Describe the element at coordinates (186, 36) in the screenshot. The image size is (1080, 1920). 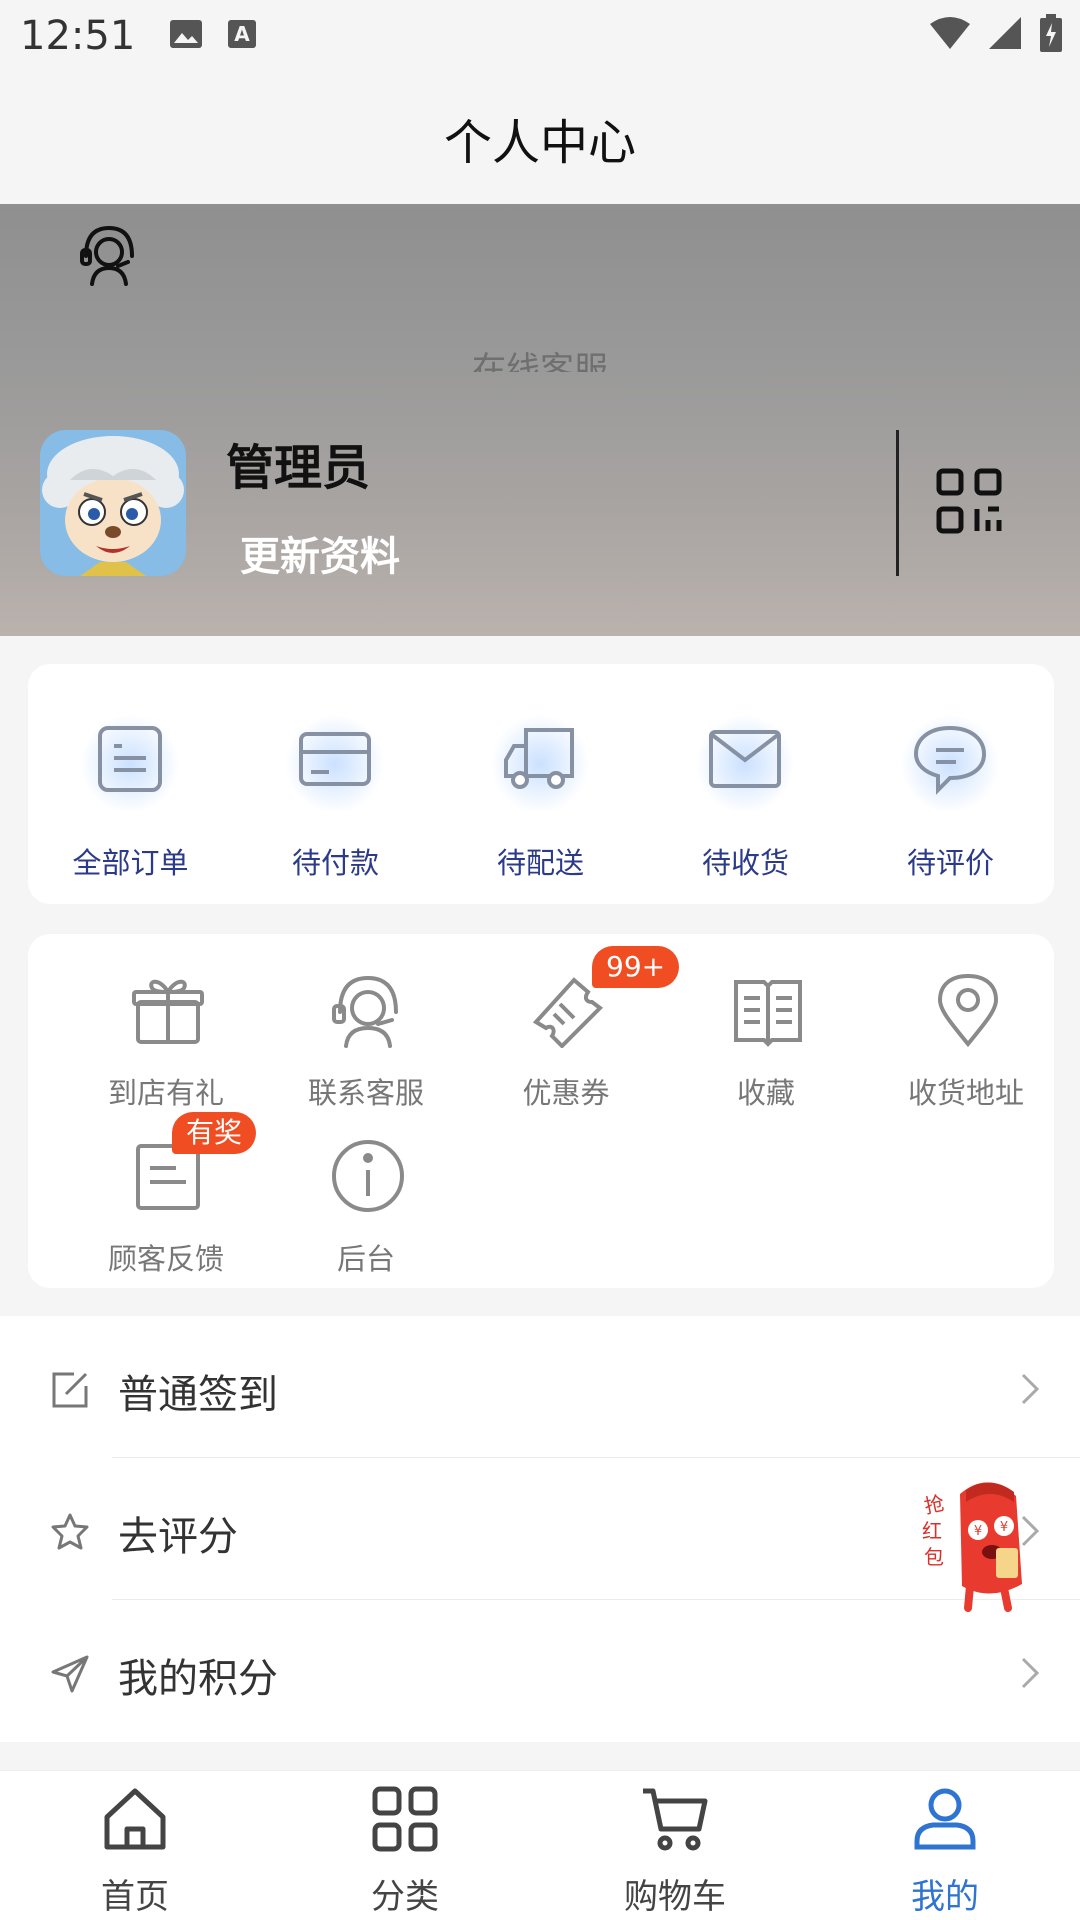
I see `image-icon` at that location.